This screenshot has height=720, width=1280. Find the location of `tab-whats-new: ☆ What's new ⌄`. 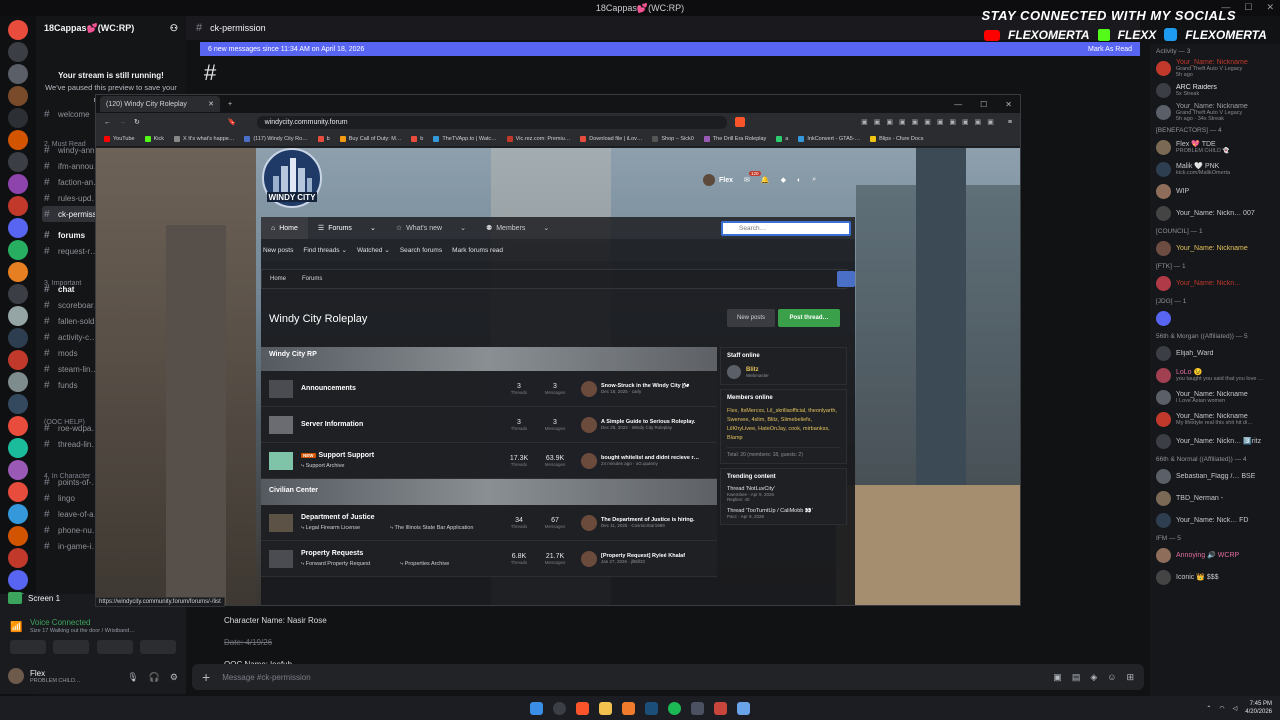

tab-whats-new: ☆ What's new ⌄ is located at coordinates (431, 228).